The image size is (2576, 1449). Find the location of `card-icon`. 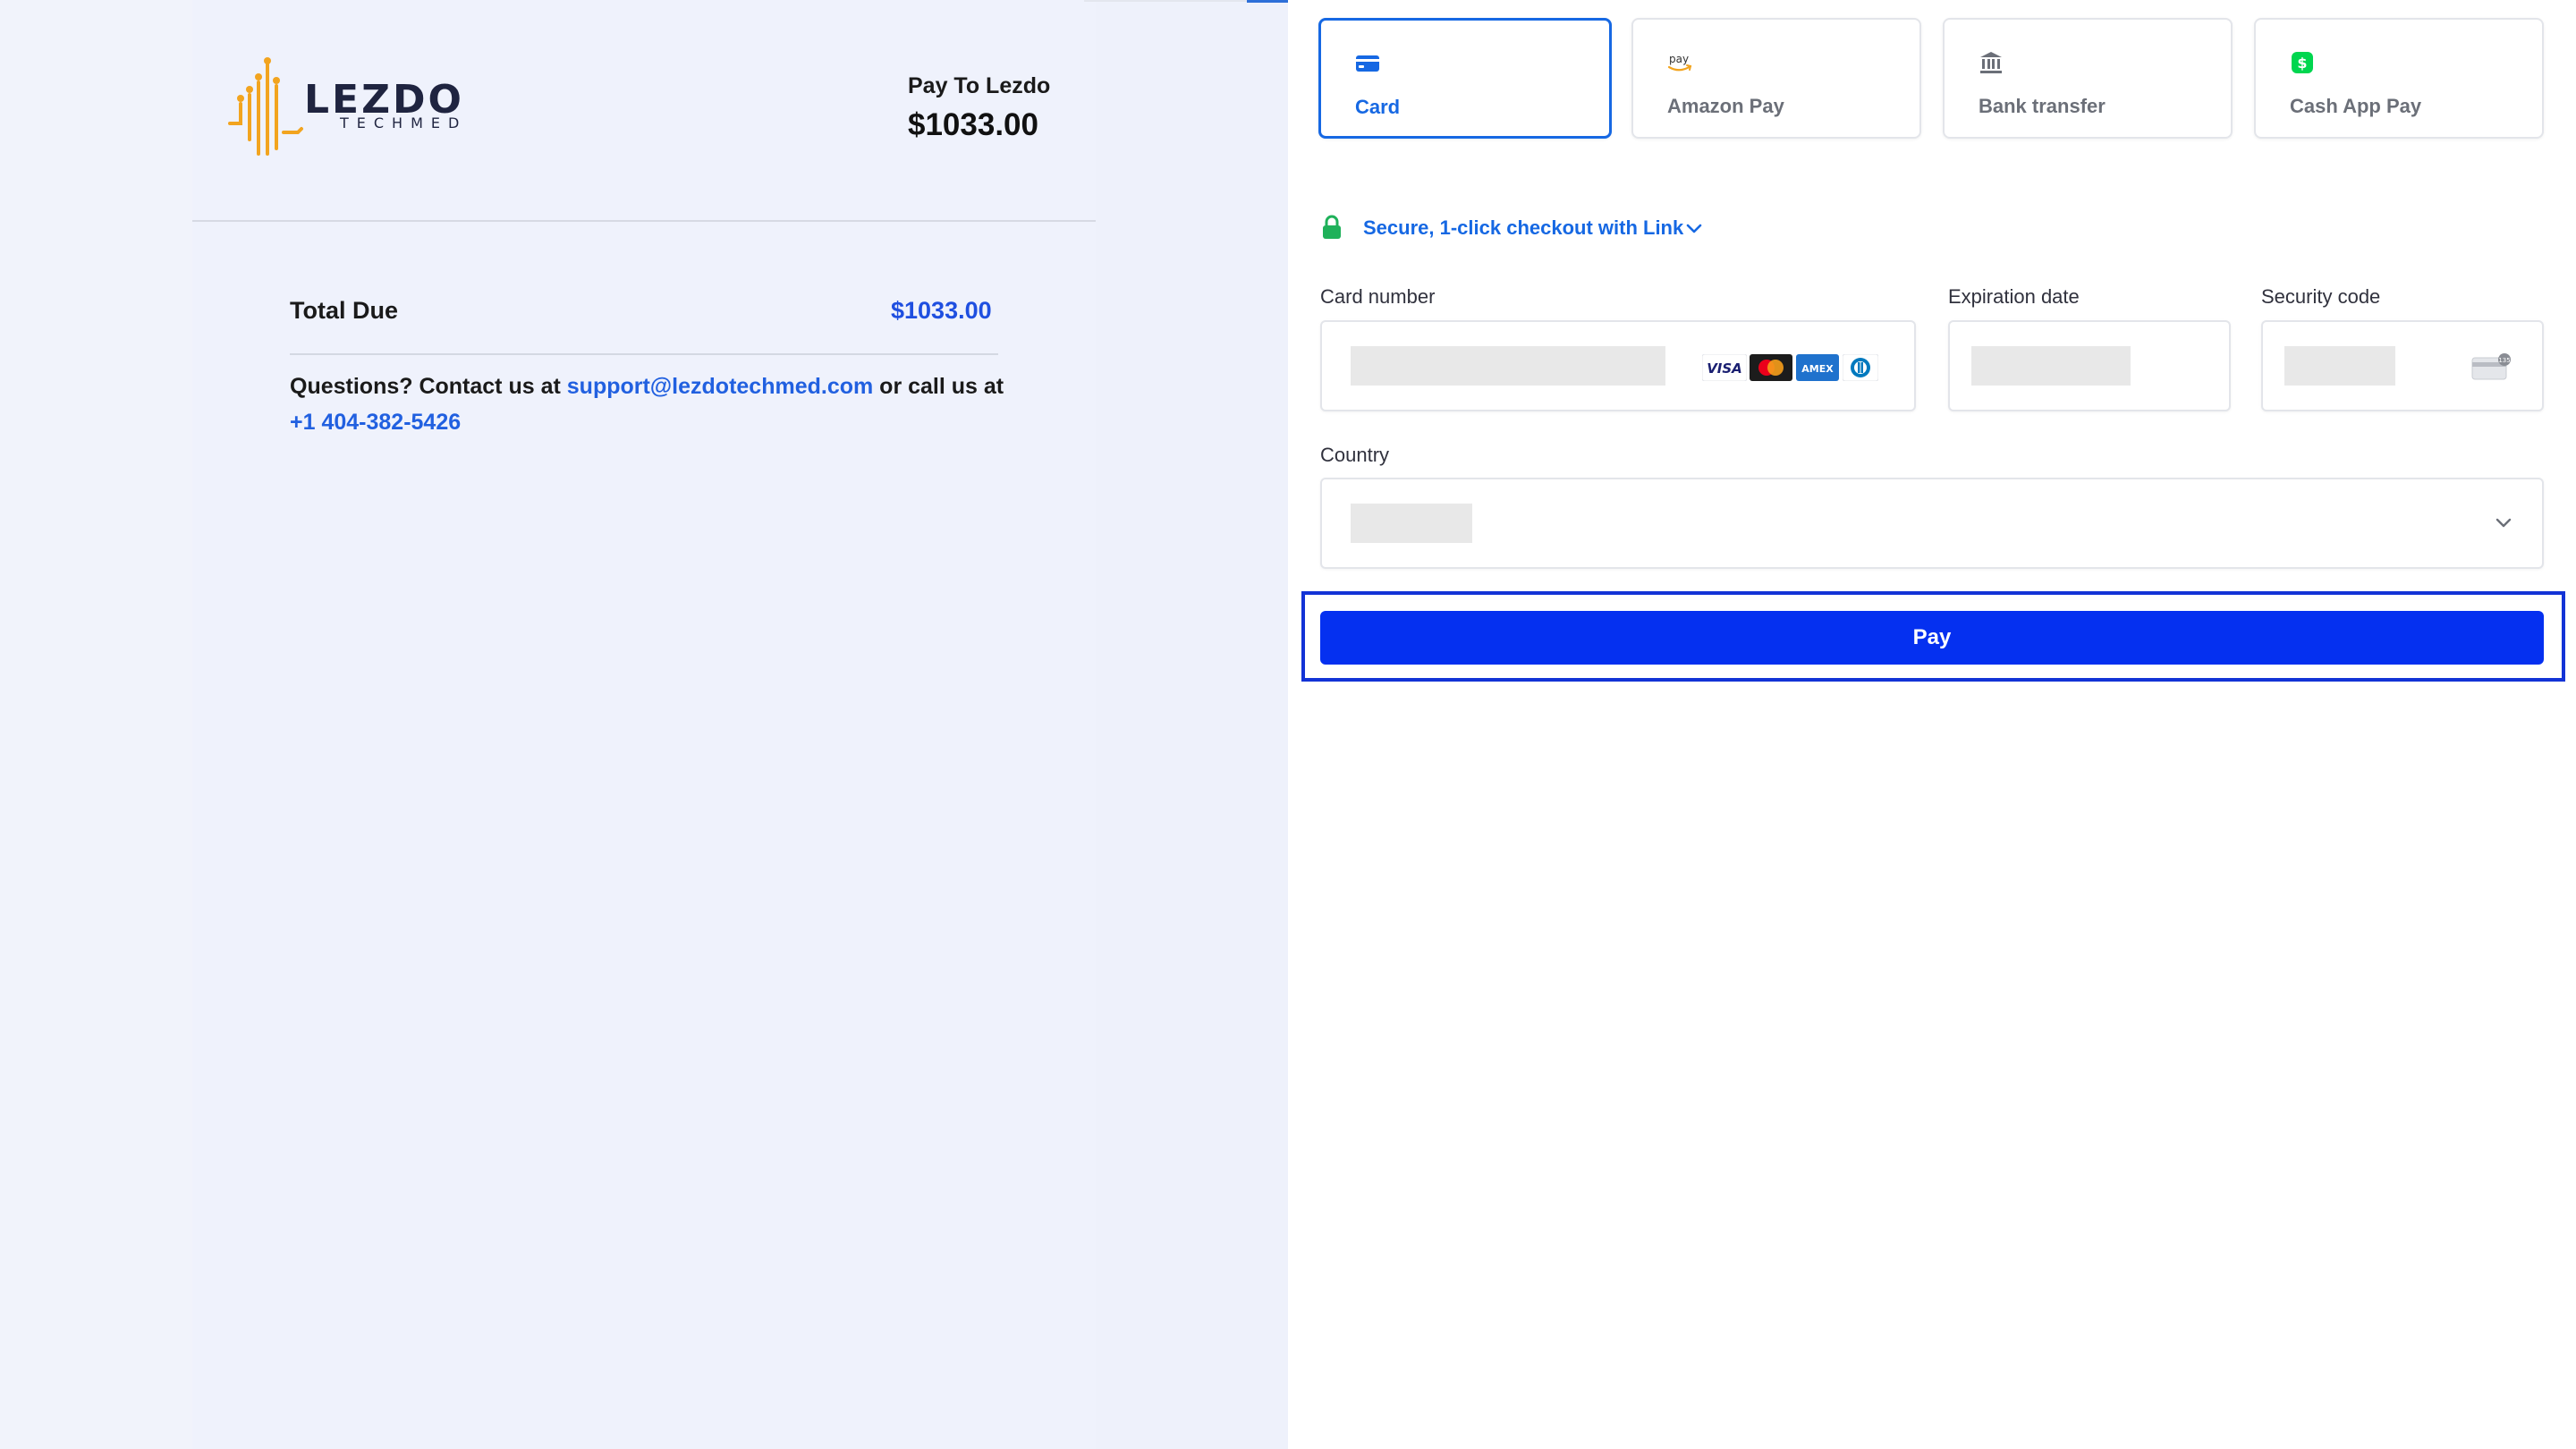

card-icon is located at coordinates (1367, 63).